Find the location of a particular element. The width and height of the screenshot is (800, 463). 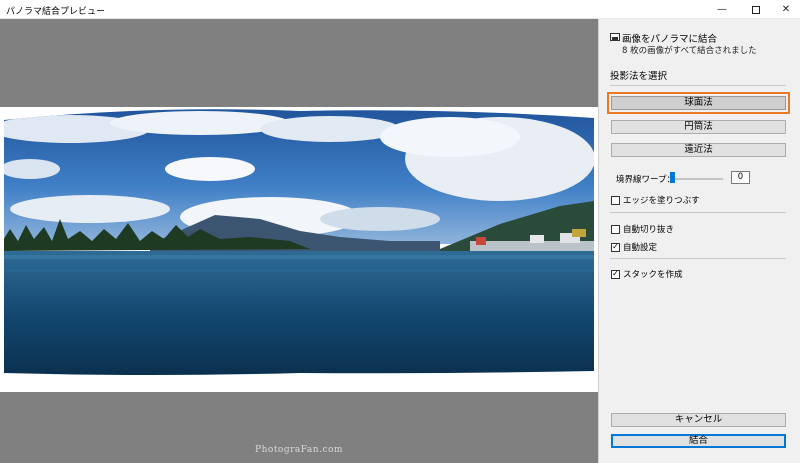

close-icon: ✕ is located at coordinates (786, 9).